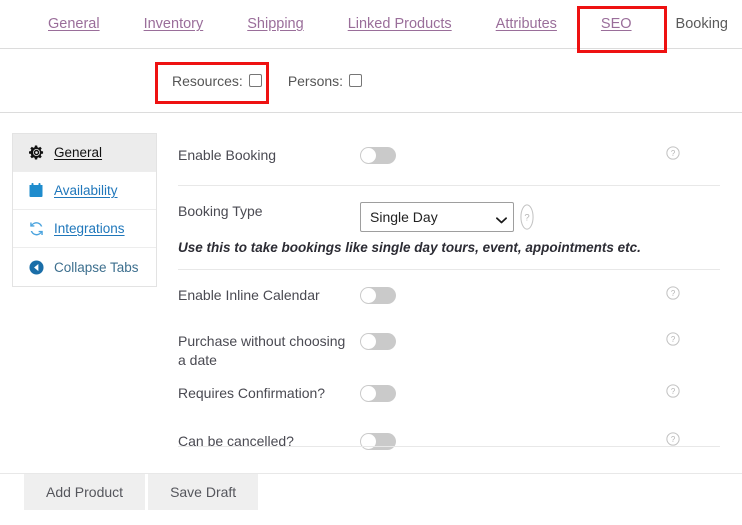 The height and width of the screenshot is (525, 742). What do you see at coordinates (36, 229) in the screenshot?
I see `refresh-icon` at bounding box center [36, 229].